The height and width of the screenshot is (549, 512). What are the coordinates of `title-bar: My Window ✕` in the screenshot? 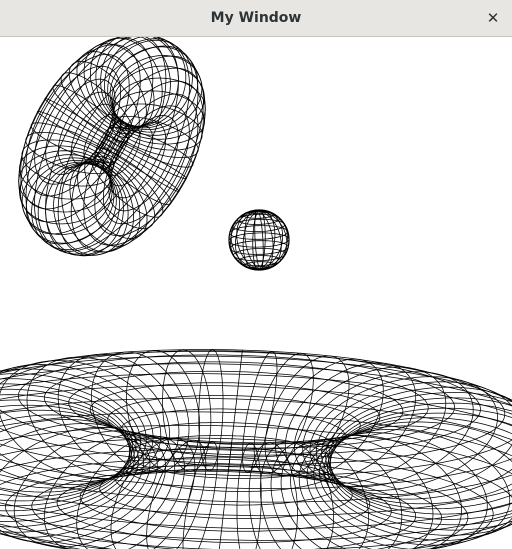 It's located at (256, 18).